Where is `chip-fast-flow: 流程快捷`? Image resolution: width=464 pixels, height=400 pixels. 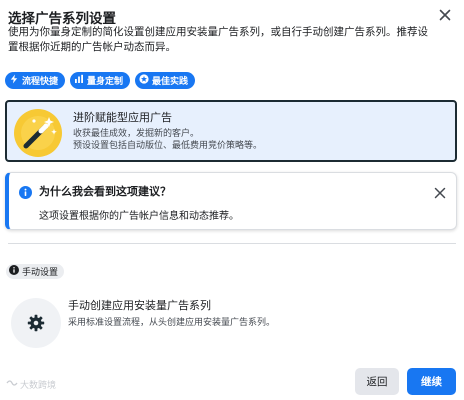 chip-fast-flow: 流程快捷 is located at coordinates (35, 80).